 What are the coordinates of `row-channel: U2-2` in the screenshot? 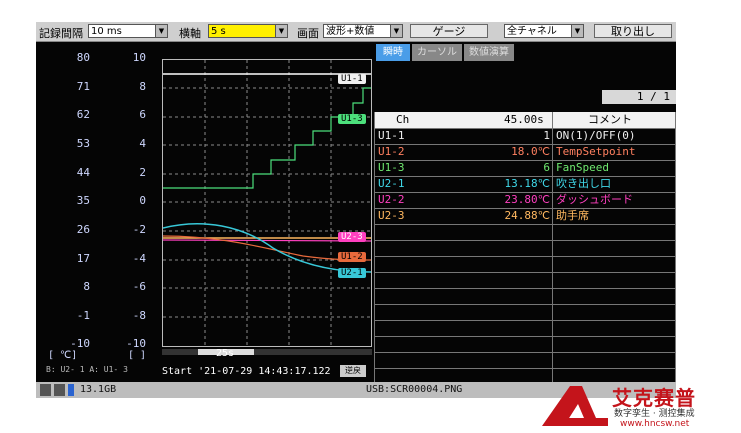 It's located at (391, 199).